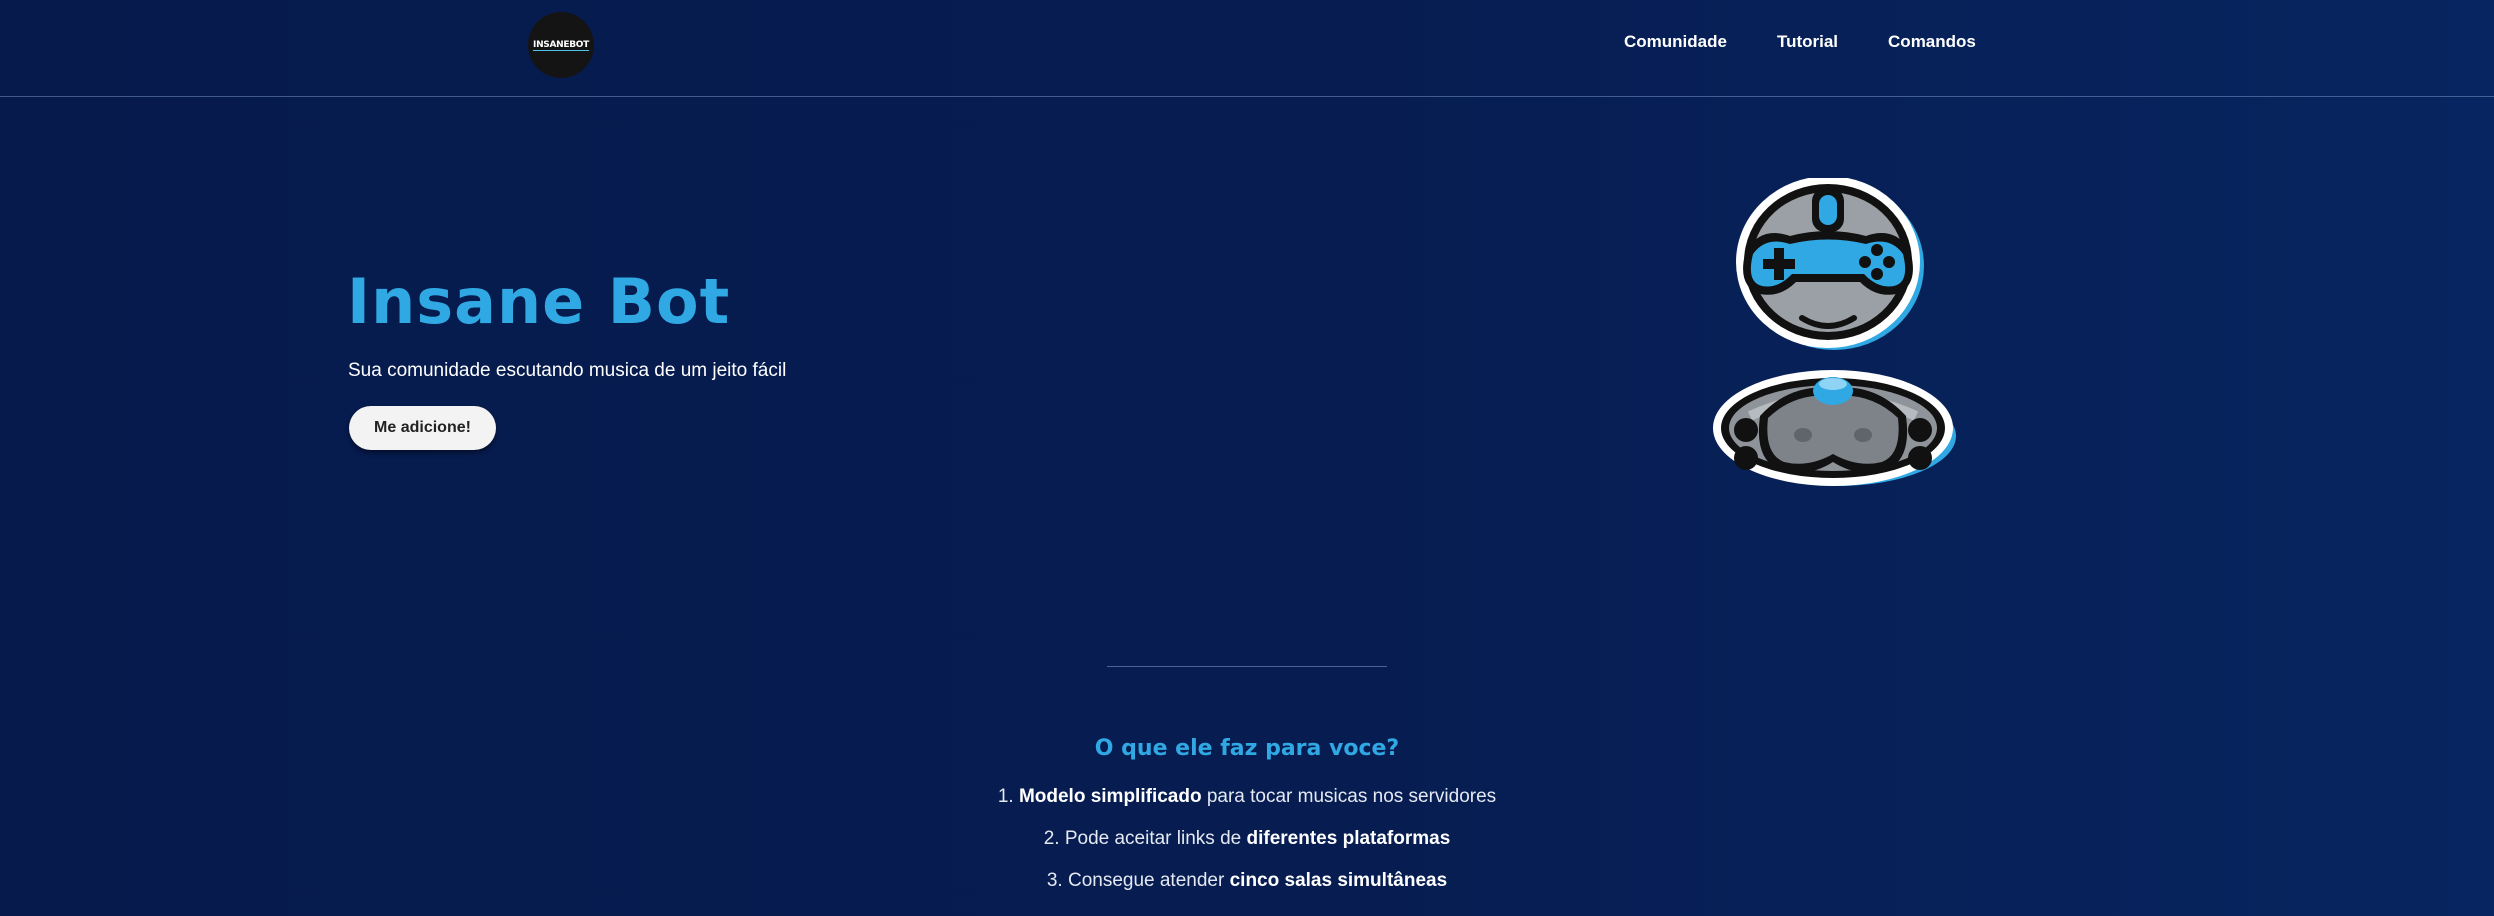  Describe the element at coordinates (1932, 42) in the screenshot. I see `nav-link-comandos: Comandos` at that location.